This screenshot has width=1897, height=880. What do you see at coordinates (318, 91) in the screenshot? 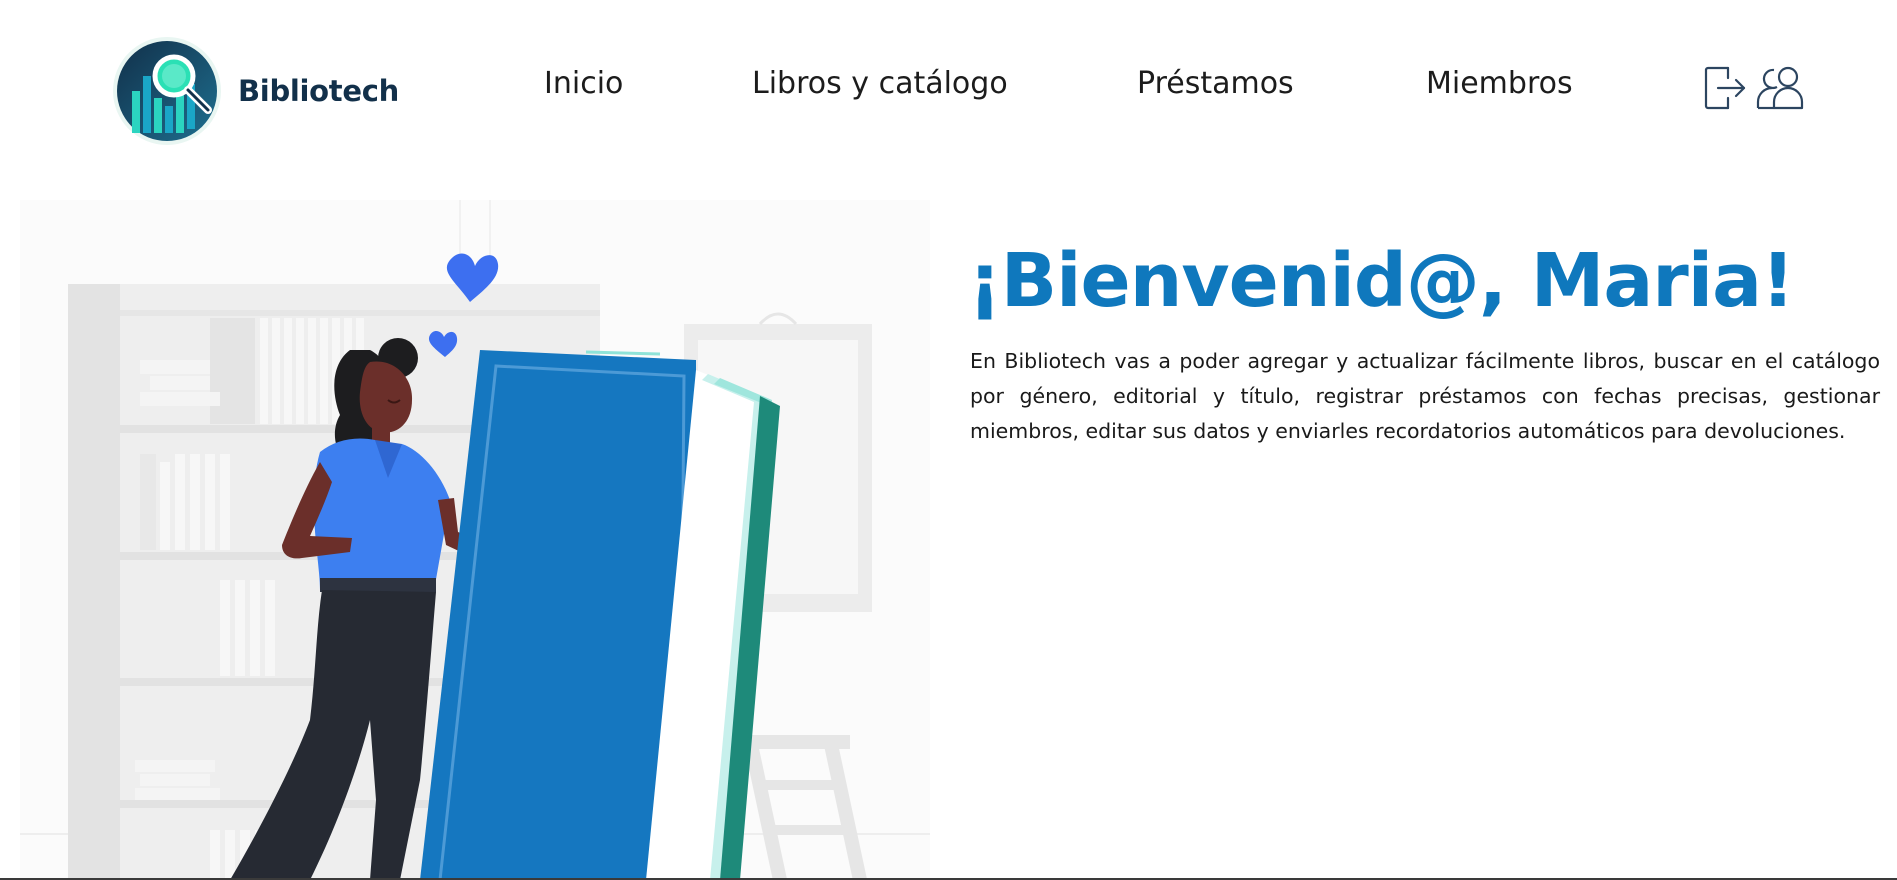
I see `brand-name: Bibliotech` at bounding box center [318, 91].